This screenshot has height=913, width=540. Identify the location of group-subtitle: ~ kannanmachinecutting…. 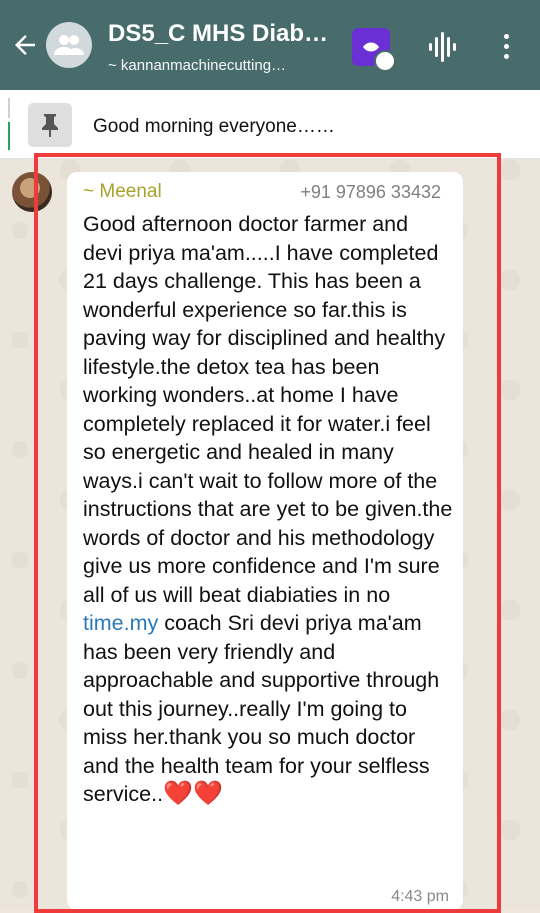
(223, 65).